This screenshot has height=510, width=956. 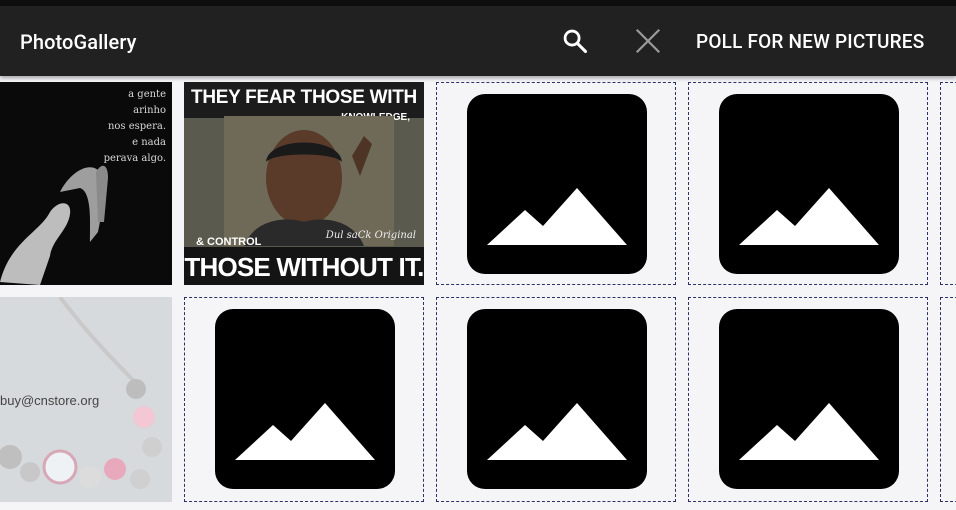 I want to click on app-title: PhotoGallery, so click(x=78, y=42).